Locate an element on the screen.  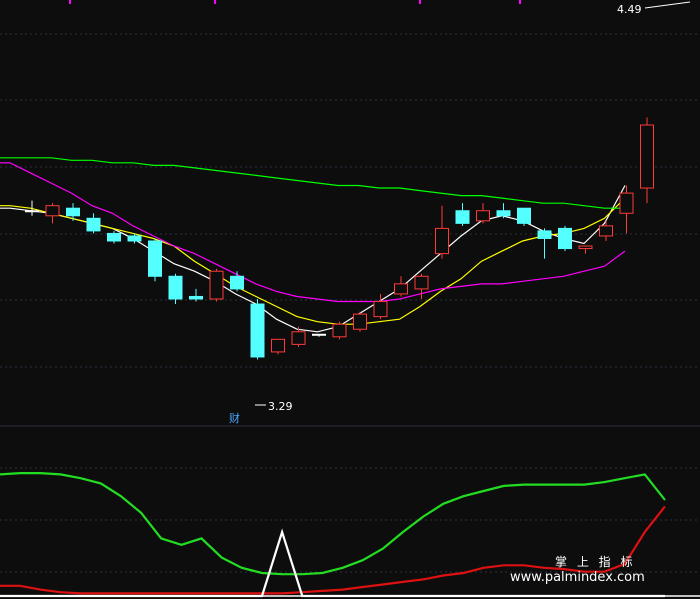
watermark-title: 掌 上 指 标 is located at coordinates (595, 561).